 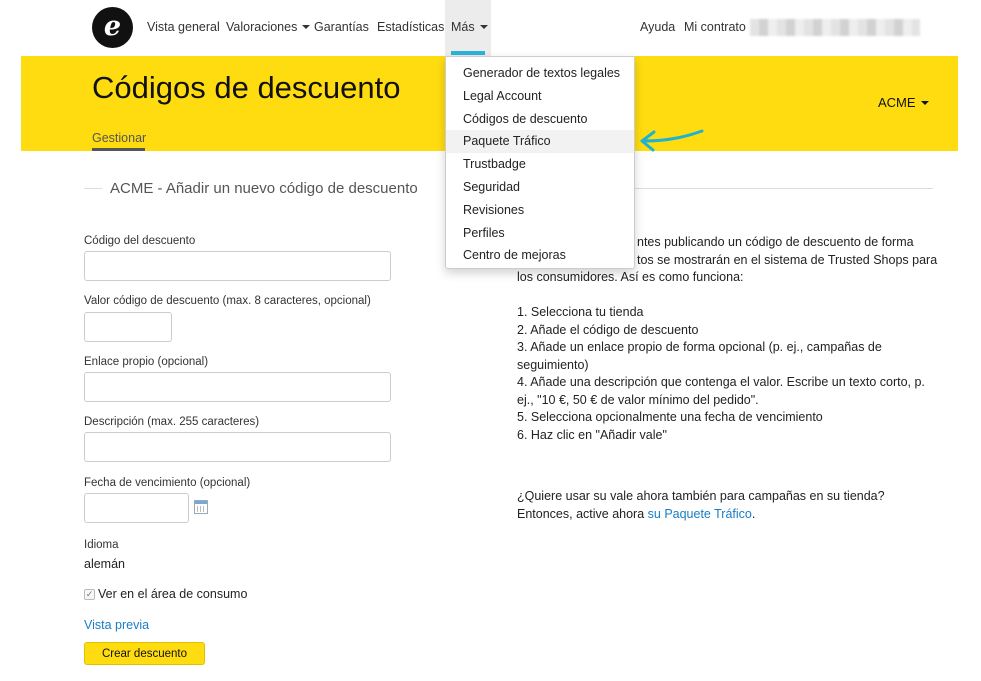 I want to click on language-value: alemán, so click(x=104, y=564).